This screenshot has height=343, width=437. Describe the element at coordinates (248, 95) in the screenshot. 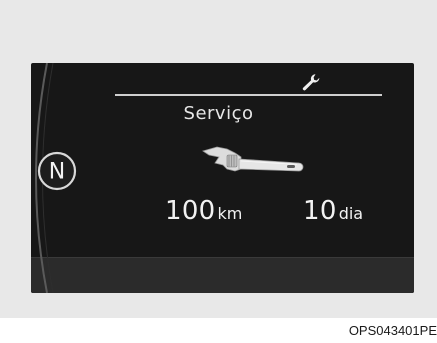

I see `top-divider-line` at that location.